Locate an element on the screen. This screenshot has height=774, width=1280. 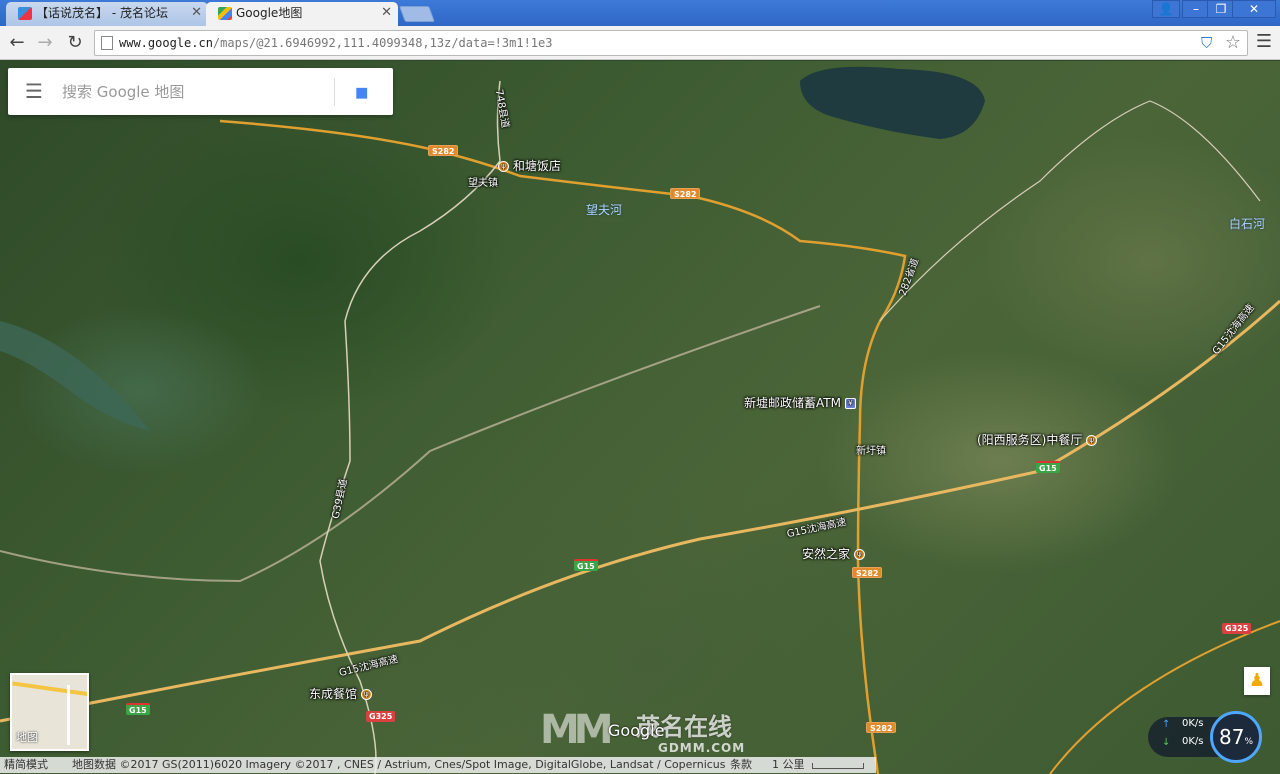
hamburger-menu-icon: ☰ is located at coordinates (34, 92).